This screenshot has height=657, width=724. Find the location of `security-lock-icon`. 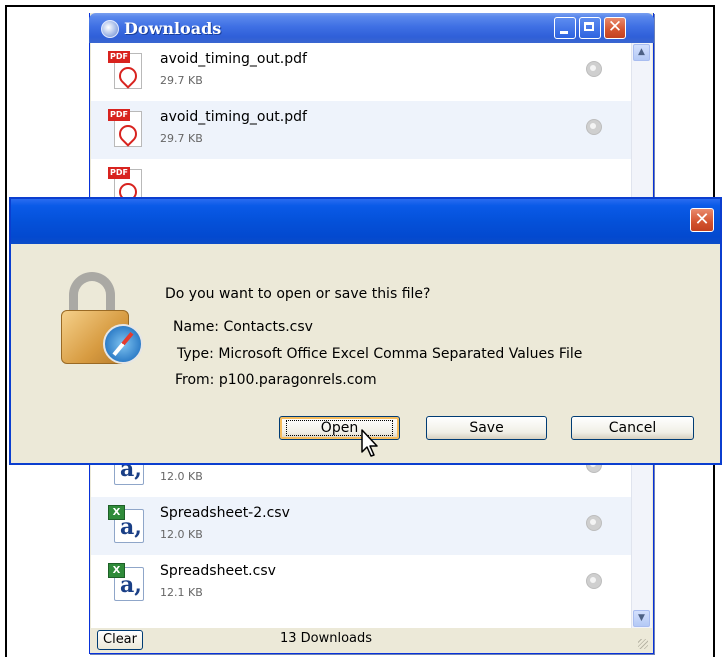

security-lock-icon is located at coordinates (107, 318).